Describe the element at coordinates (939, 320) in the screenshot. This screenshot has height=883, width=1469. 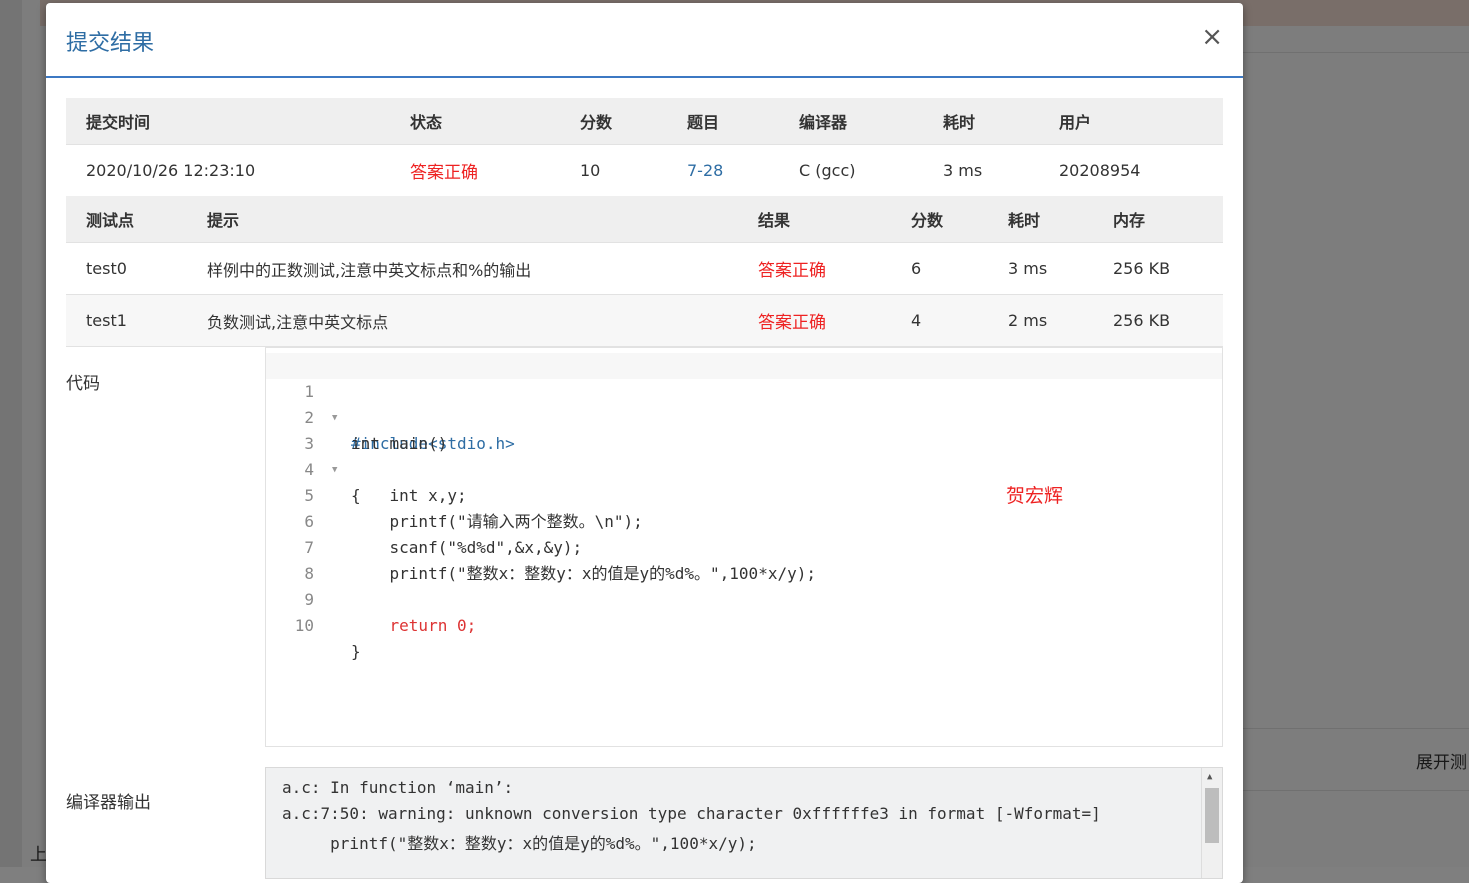
I see `test-score: 4` at that location.